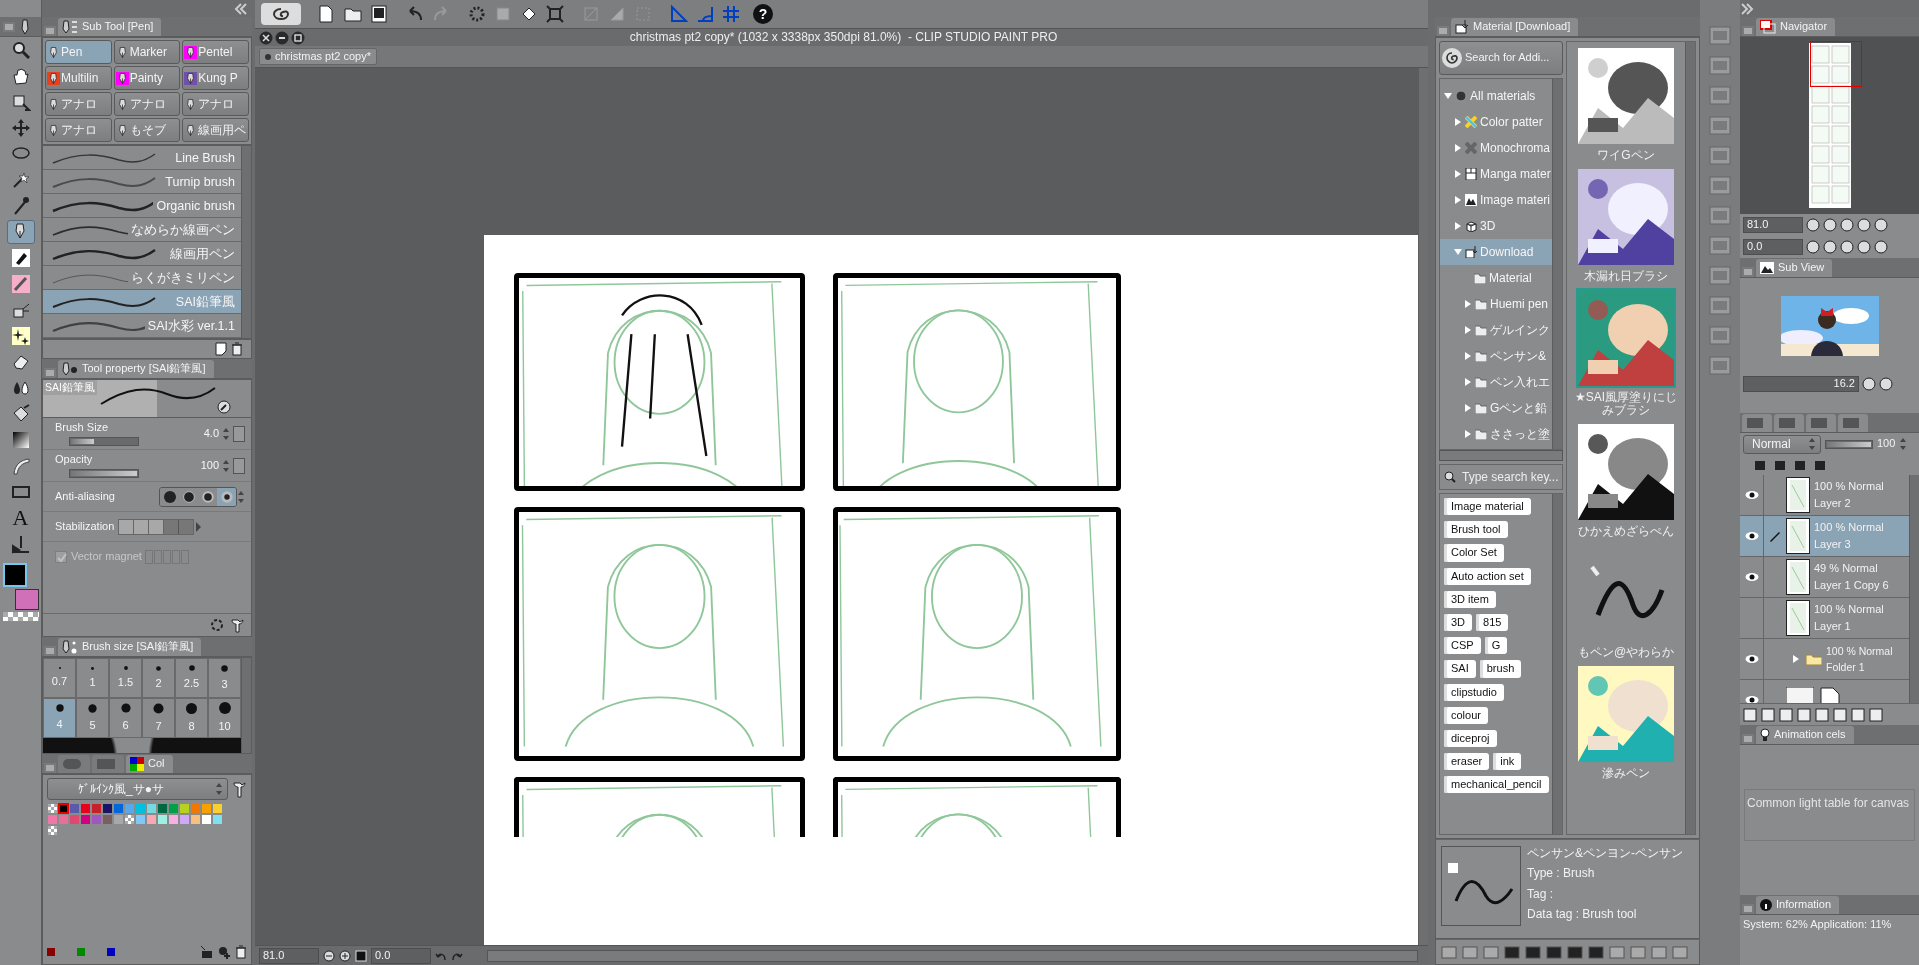  What do you see at coordinates (1466, 715) in the screenshot?
I see `tag-button: colour` at bounding box center [1466, 715].